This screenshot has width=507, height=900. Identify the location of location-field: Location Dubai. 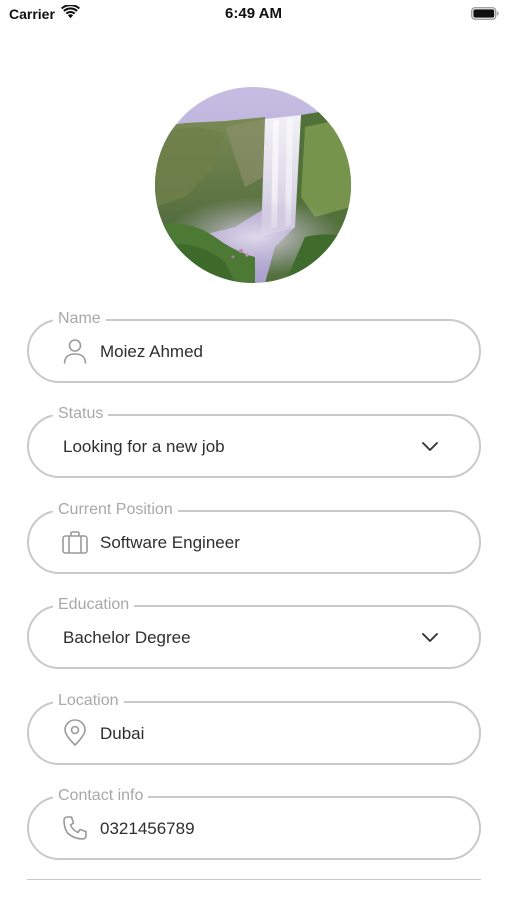
(254, 728).